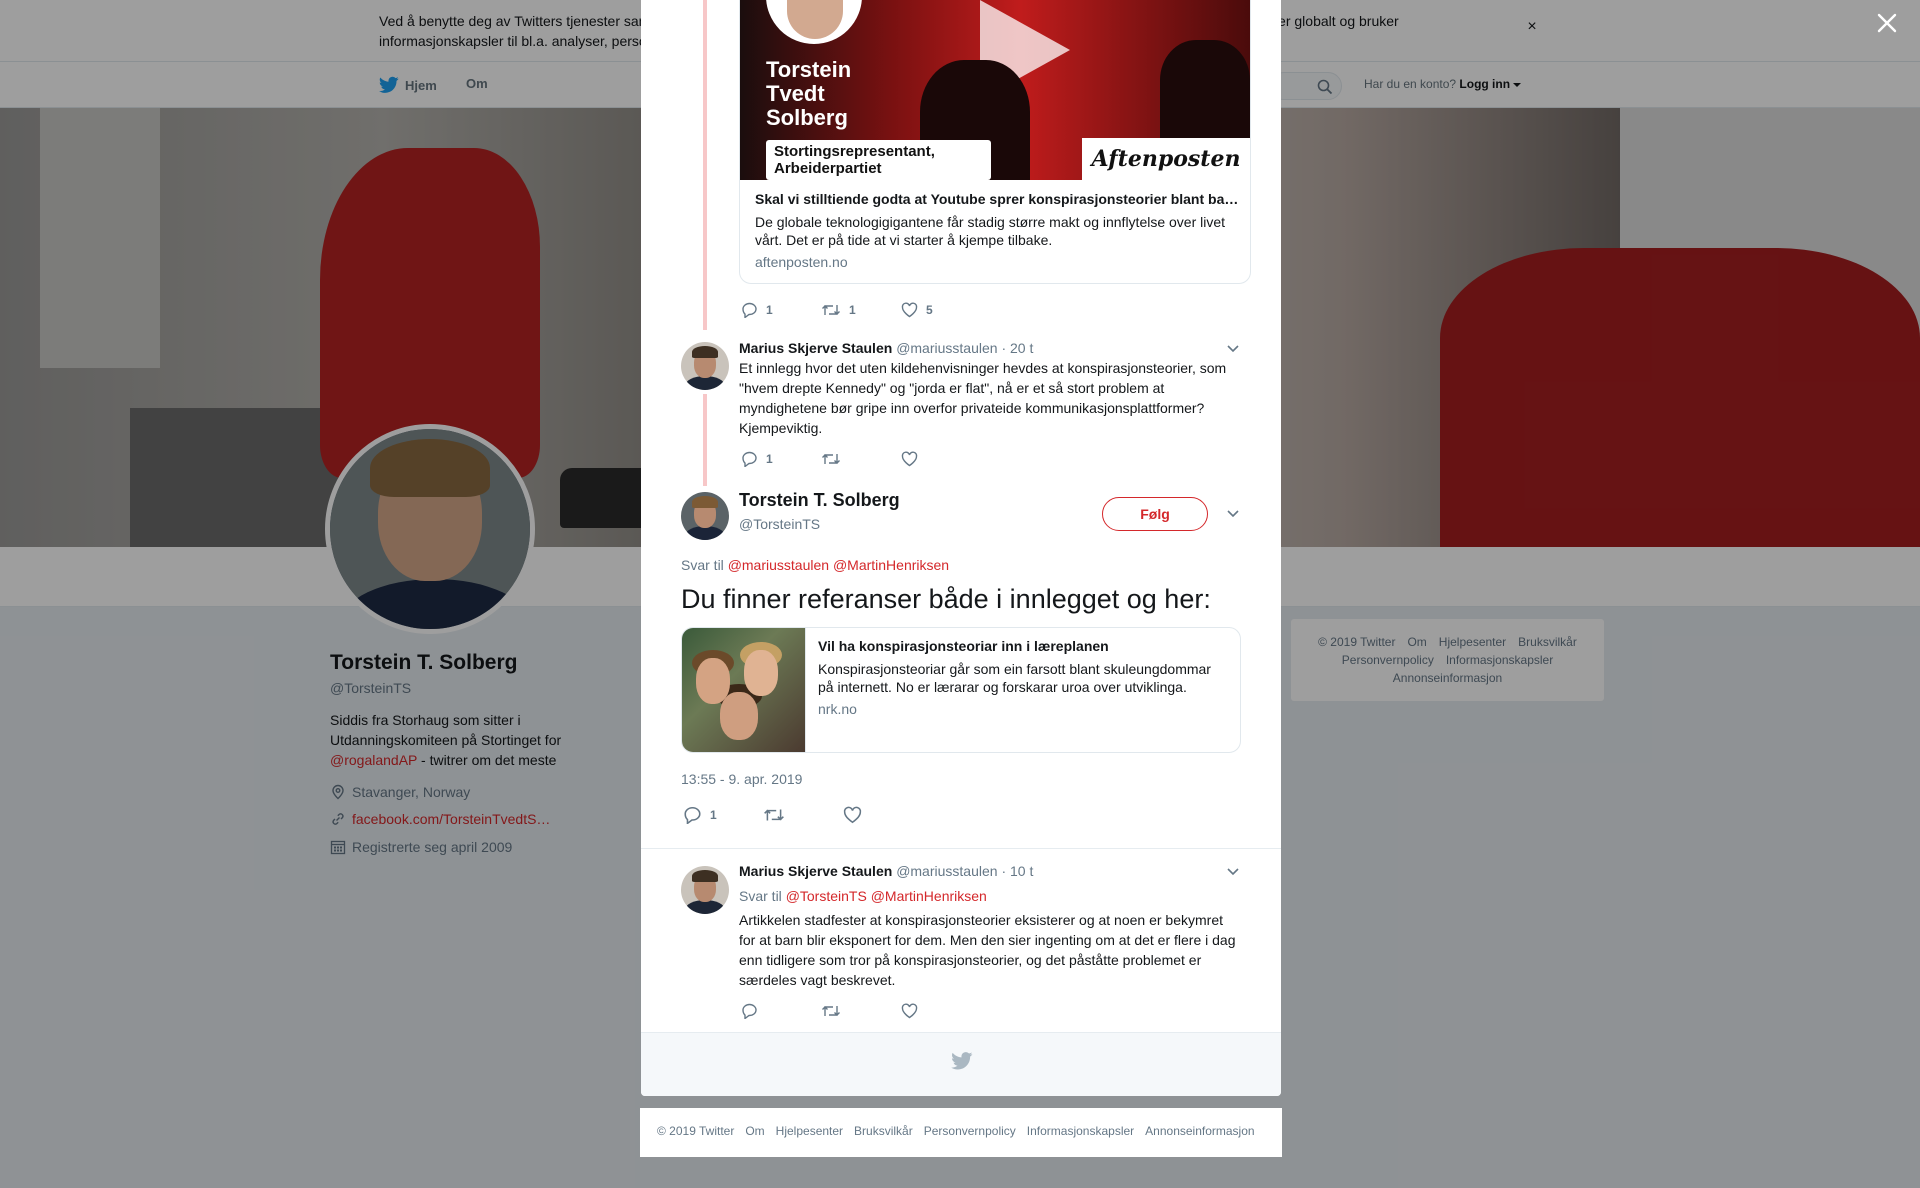 This screenshot has height=1188, width=1920. I want to click on footer-link: Hjelpesenter, so click(809, 1131).